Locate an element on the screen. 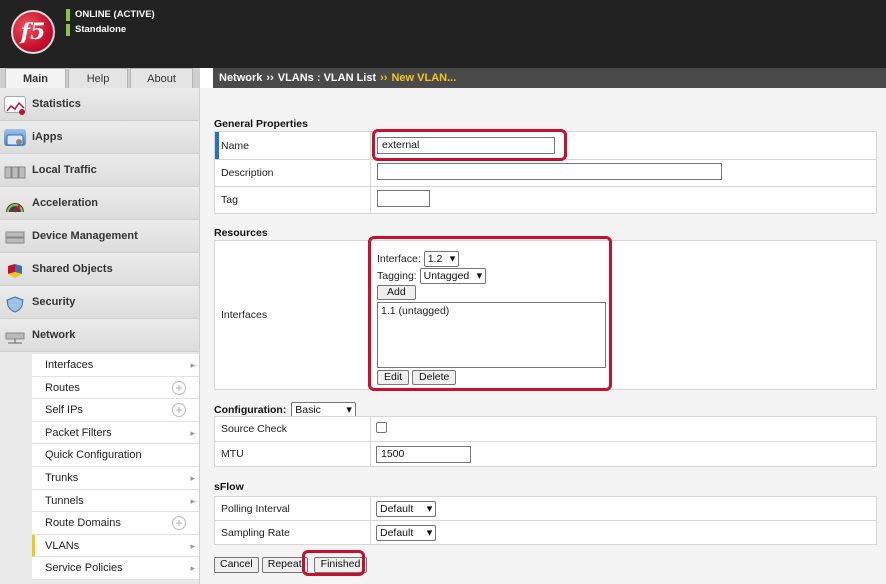 The height and width of the screenshot is (584, 886). sidebar-item-device-management: Device Management is located at coordinates (99, 236).